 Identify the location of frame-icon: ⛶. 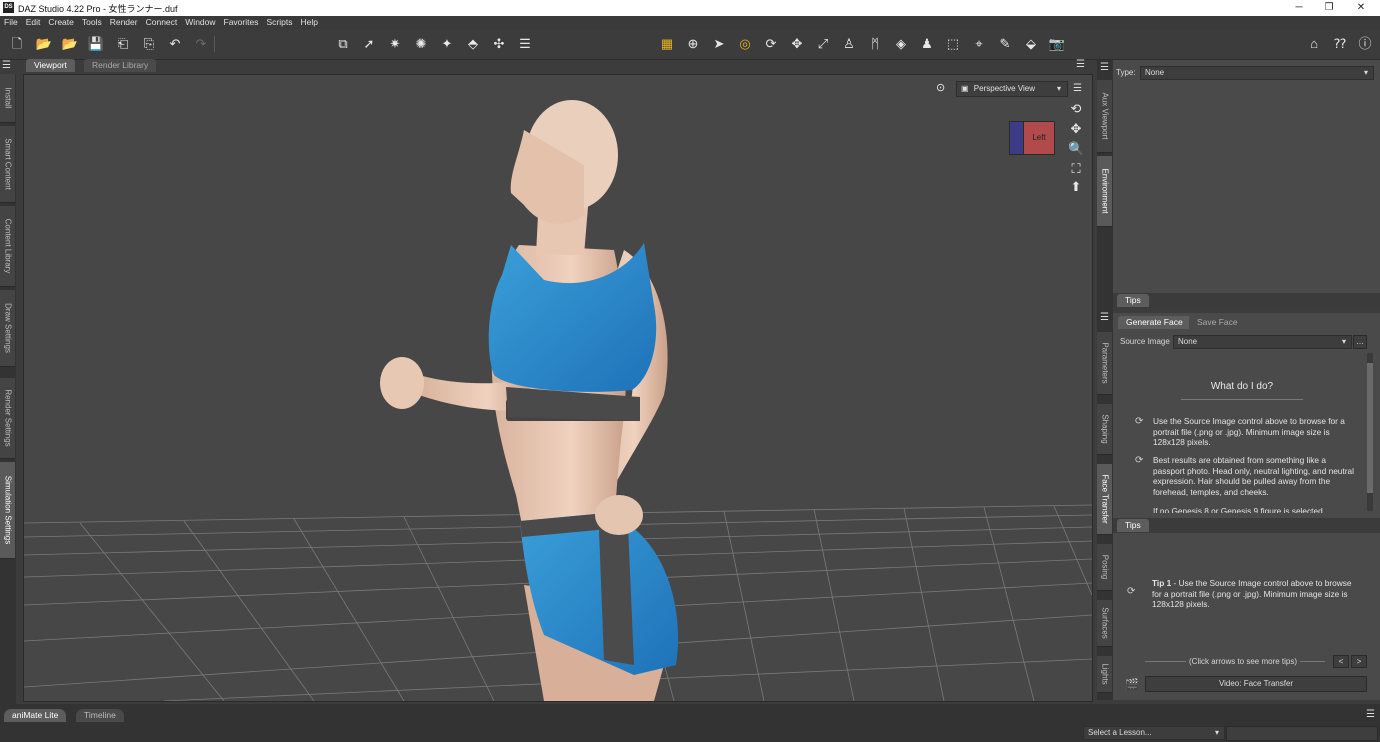
(1076, 169).